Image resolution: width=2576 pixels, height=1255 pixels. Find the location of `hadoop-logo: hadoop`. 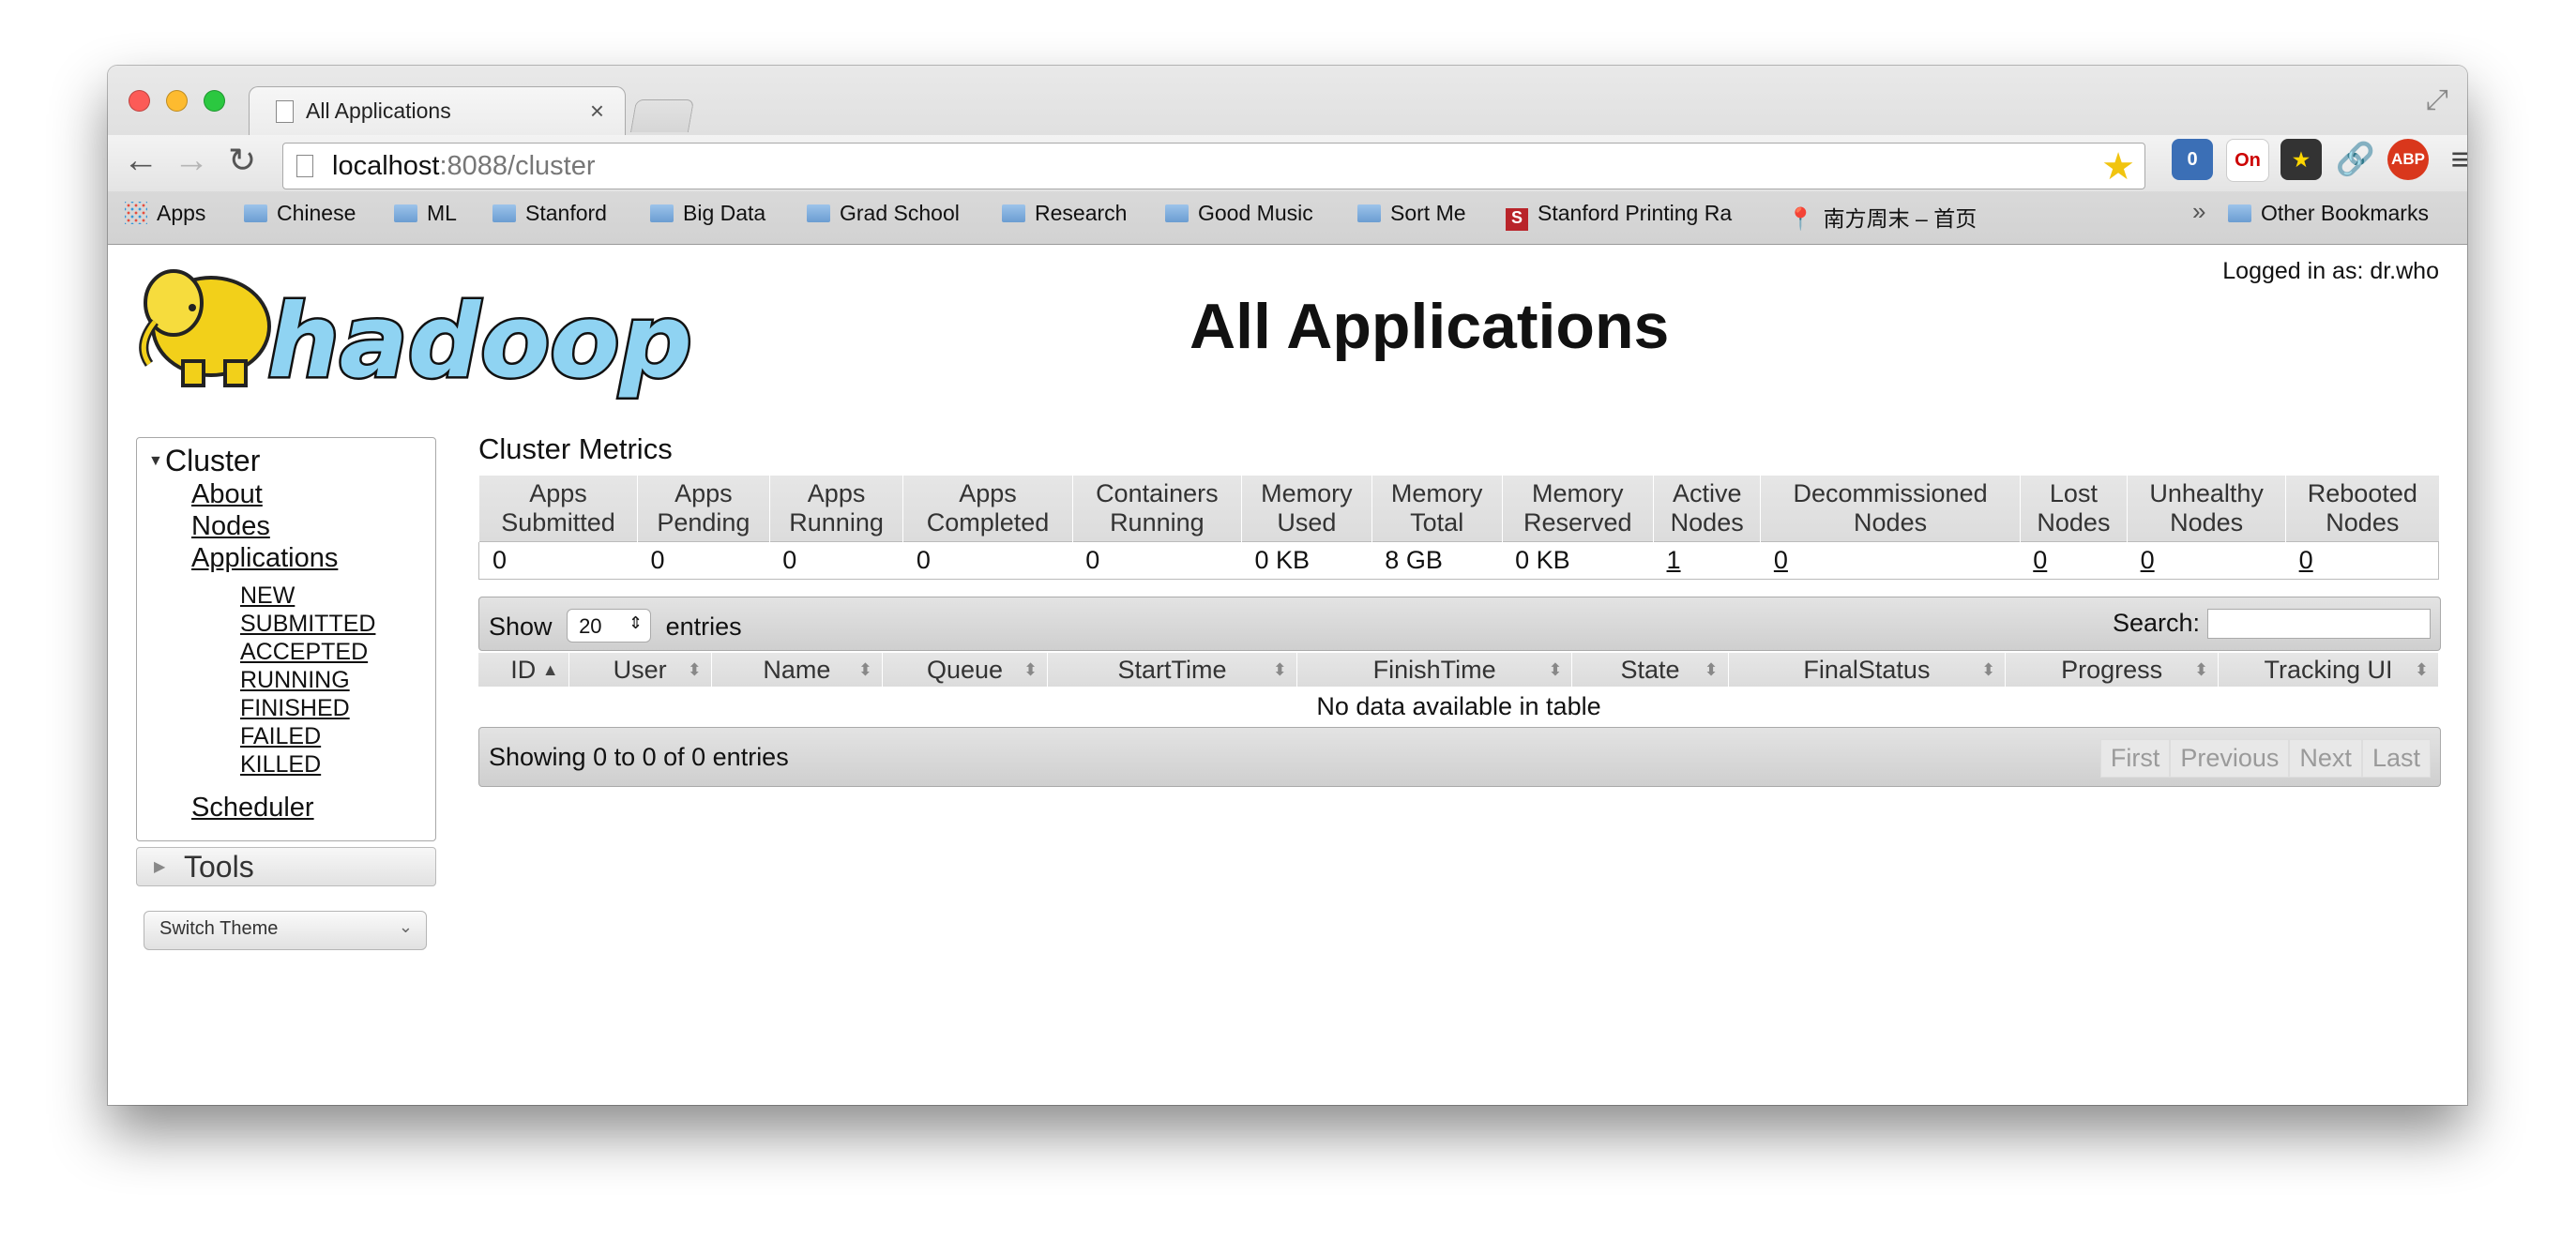

hadoop-logo: hadoop is located at coordinates (417, 331).